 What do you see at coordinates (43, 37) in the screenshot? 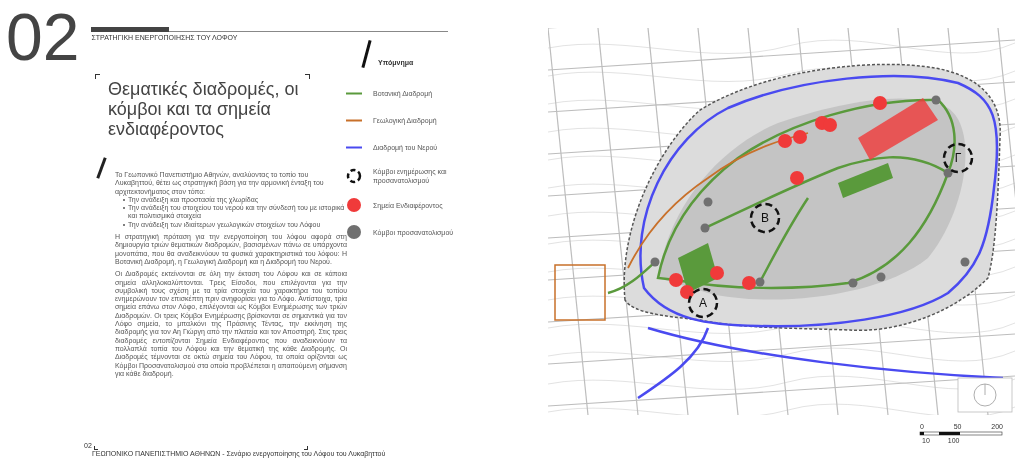
I see `chapter-number: 02` at bounding box center [43, 37].